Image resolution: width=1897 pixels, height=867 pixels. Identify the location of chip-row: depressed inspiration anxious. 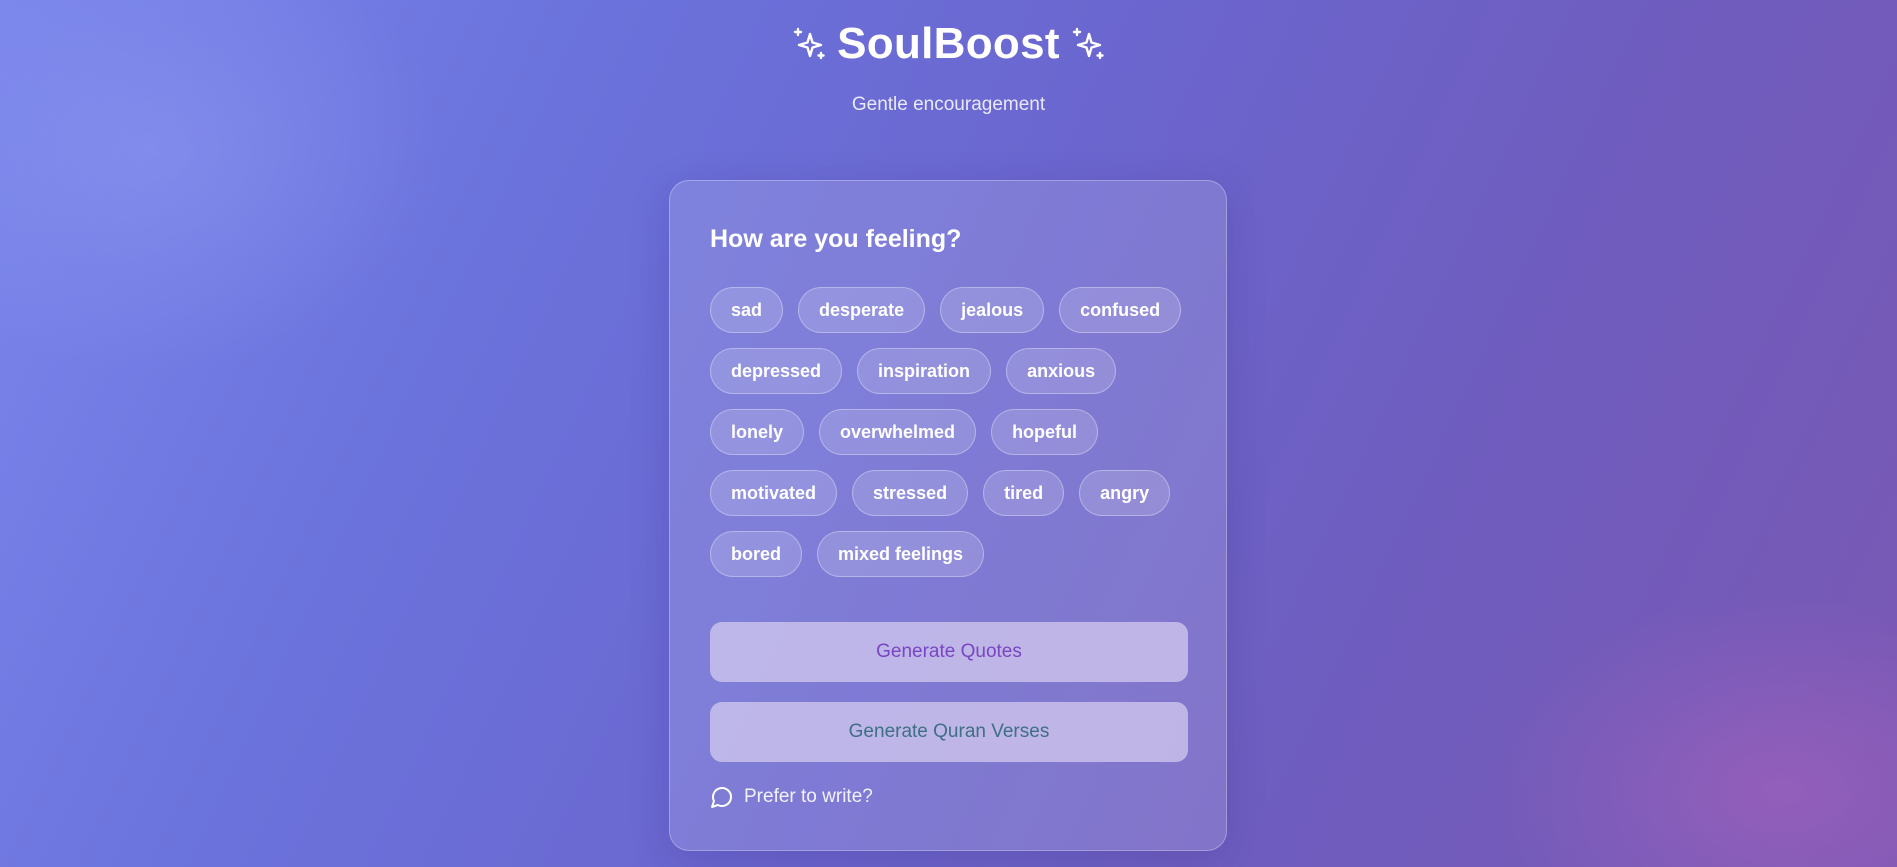
(950, 371).